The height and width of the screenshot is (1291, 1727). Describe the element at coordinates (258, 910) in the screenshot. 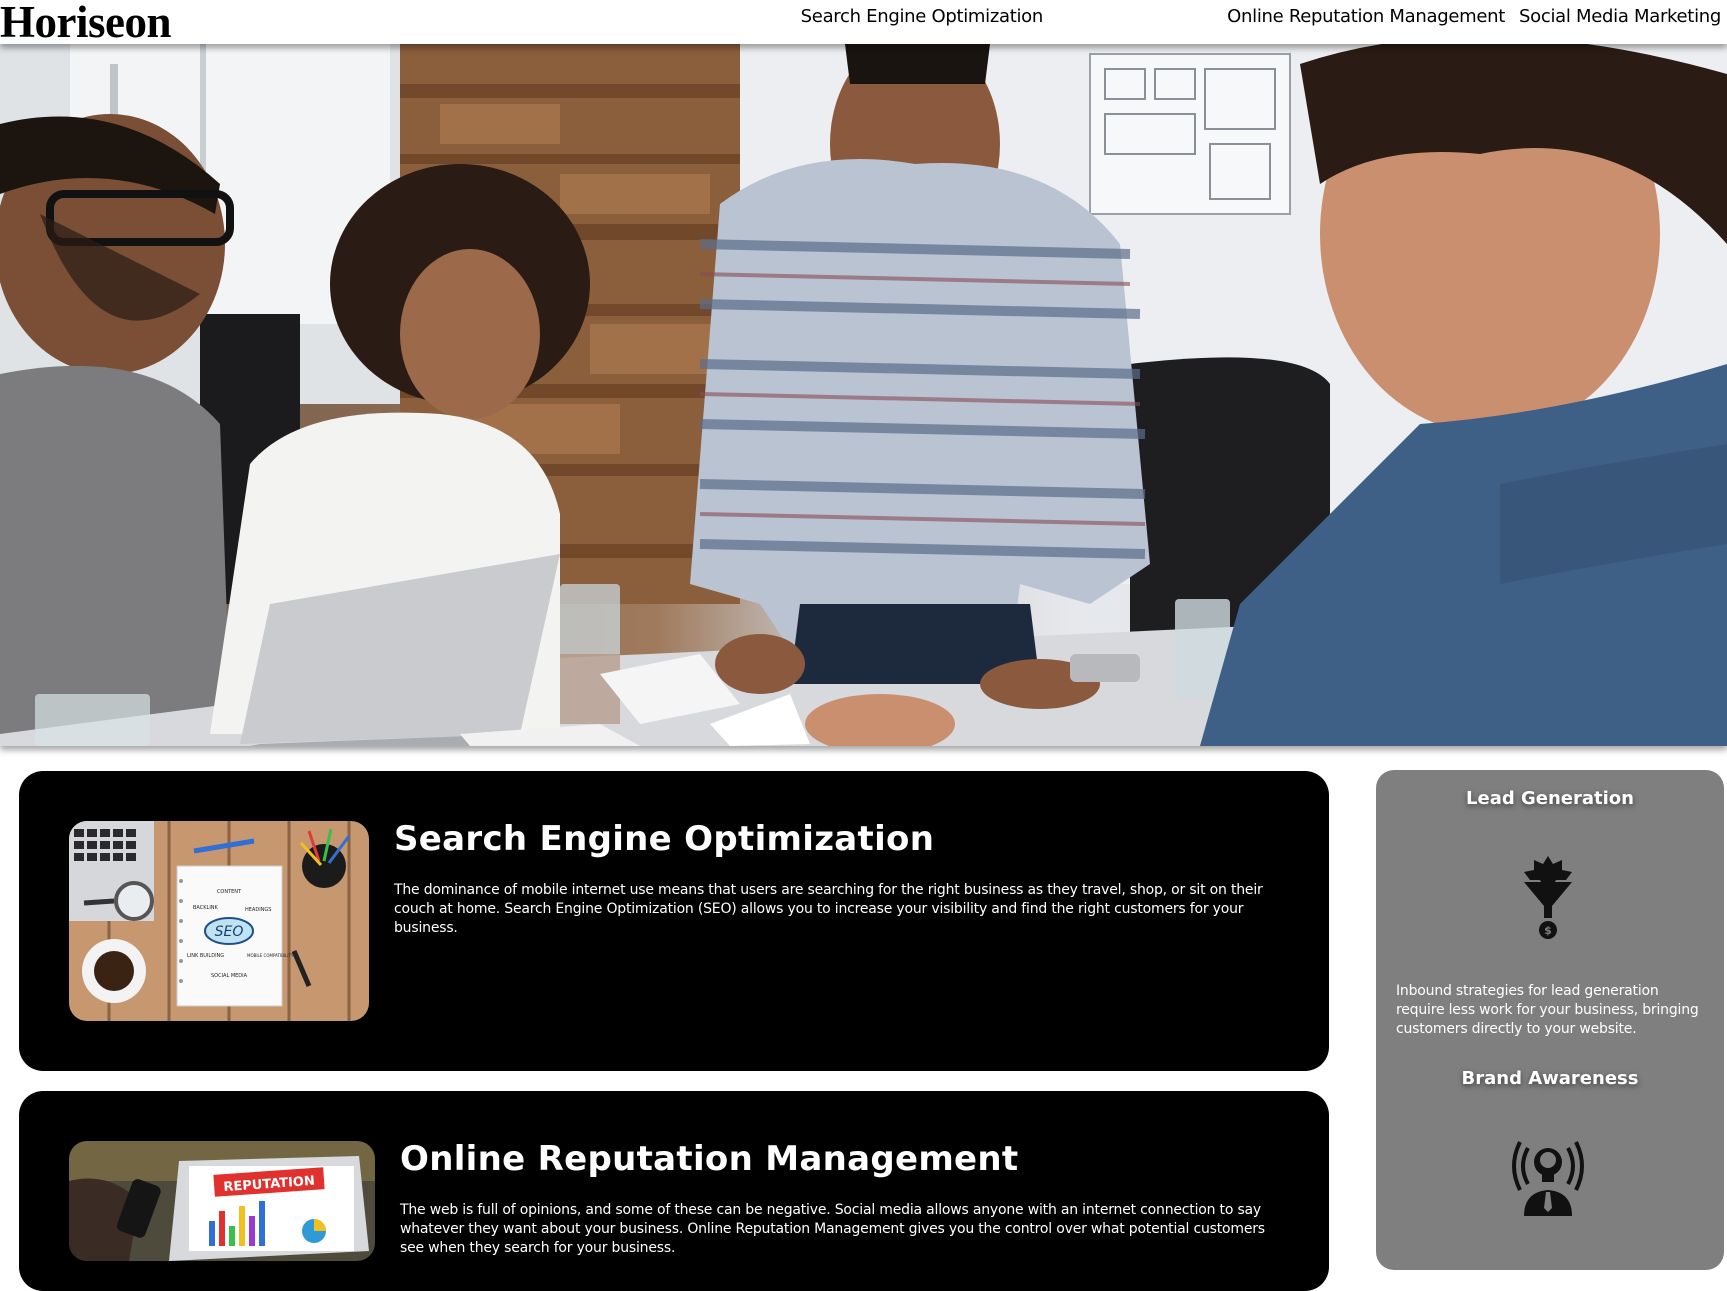

I see `seo-image-text: HEADINGS` at that location.